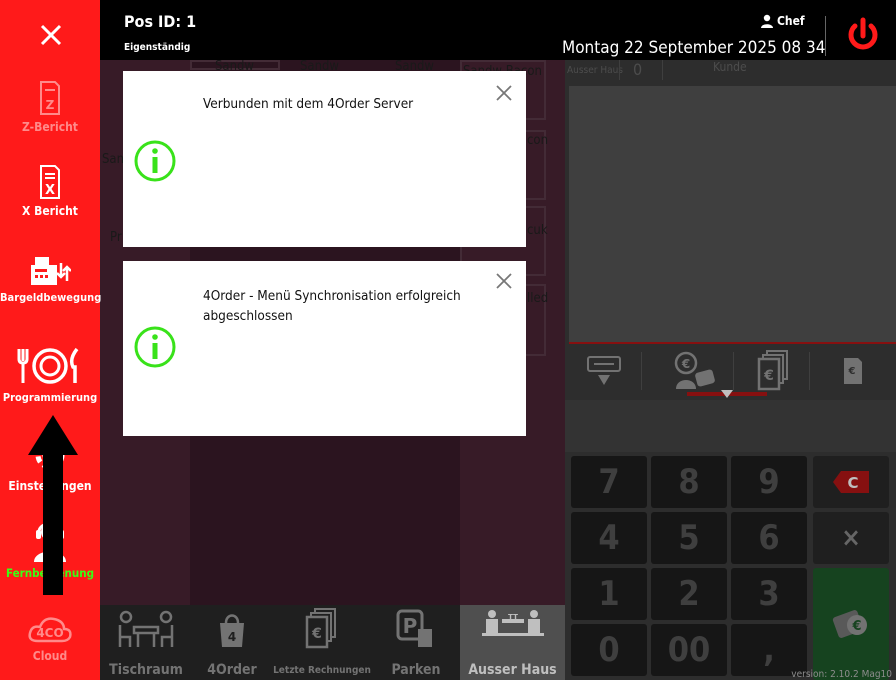 The height and width of the screenshot is (680, 896). What do you see at coordinates (694, 48) in the screenshot?
I see `date-time: Montag 22 September 2025 08 34` at bounding box center [694, 48].